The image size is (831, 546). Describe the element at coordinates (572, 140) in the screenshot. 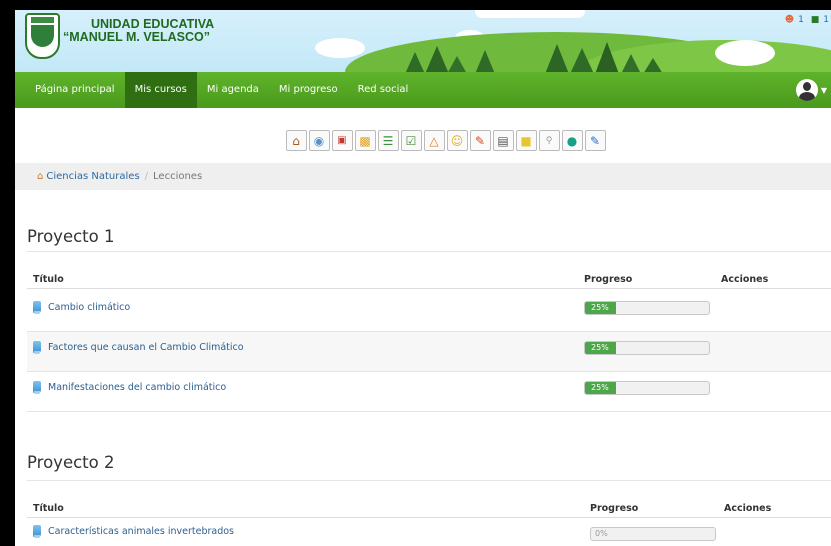

I see `chat-icon: ●` at that location.